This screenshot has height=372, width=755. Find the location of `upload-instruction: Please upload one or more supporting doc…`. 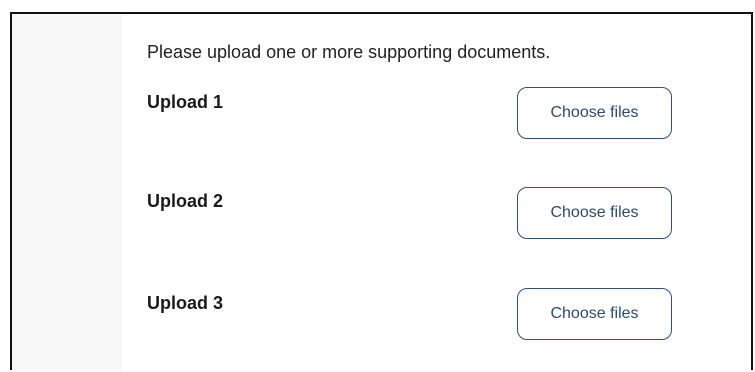

upload-instruction: Please upload one or more supporting doc… is located at coordinates (349, 52).